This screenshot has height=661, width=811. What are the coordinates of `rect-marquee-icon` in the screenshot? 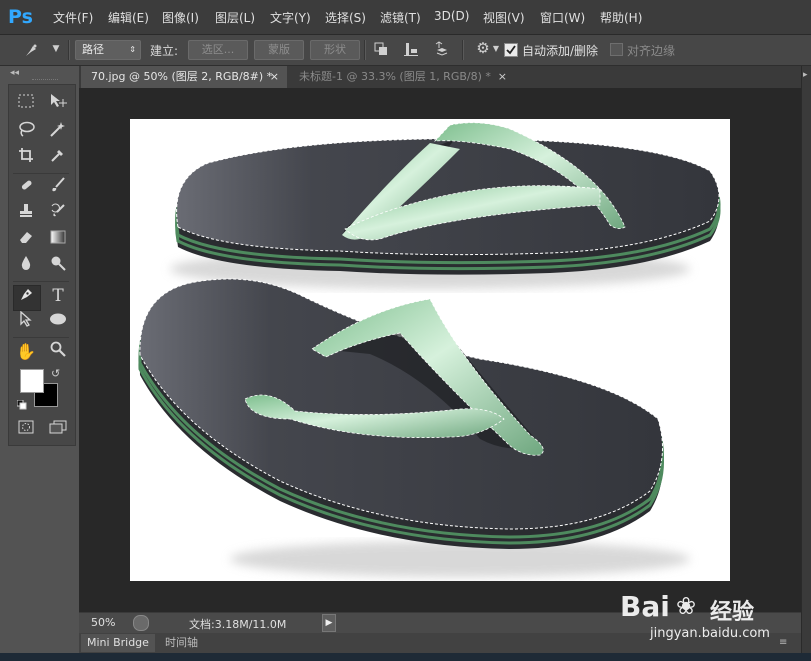 It's located at (26, 104).